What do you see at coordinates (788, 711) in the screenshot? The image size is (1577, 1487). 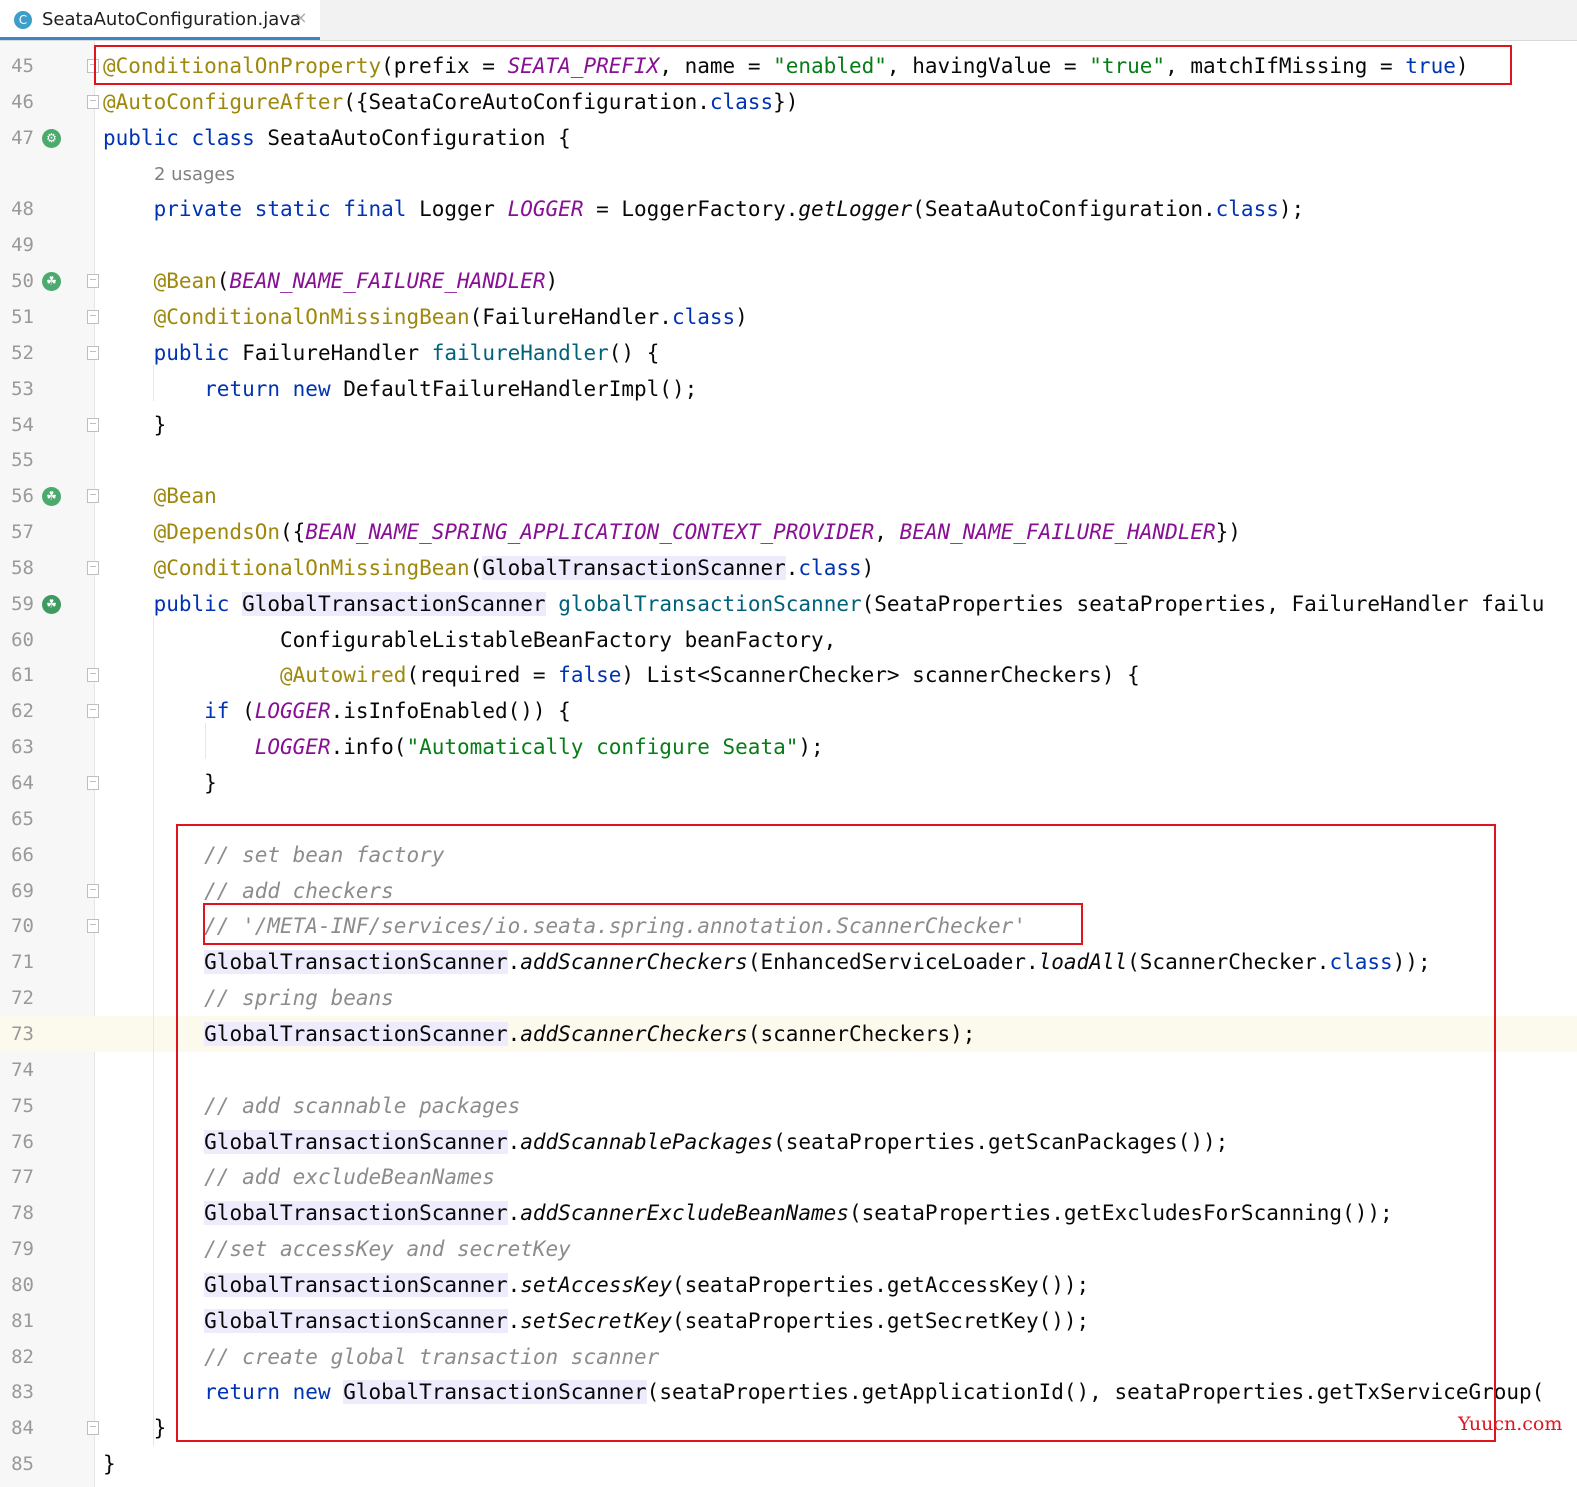 I see `code-line: 62 if (LOGGER.isInfoEnabled()) {` at bounding box center [788, 711].